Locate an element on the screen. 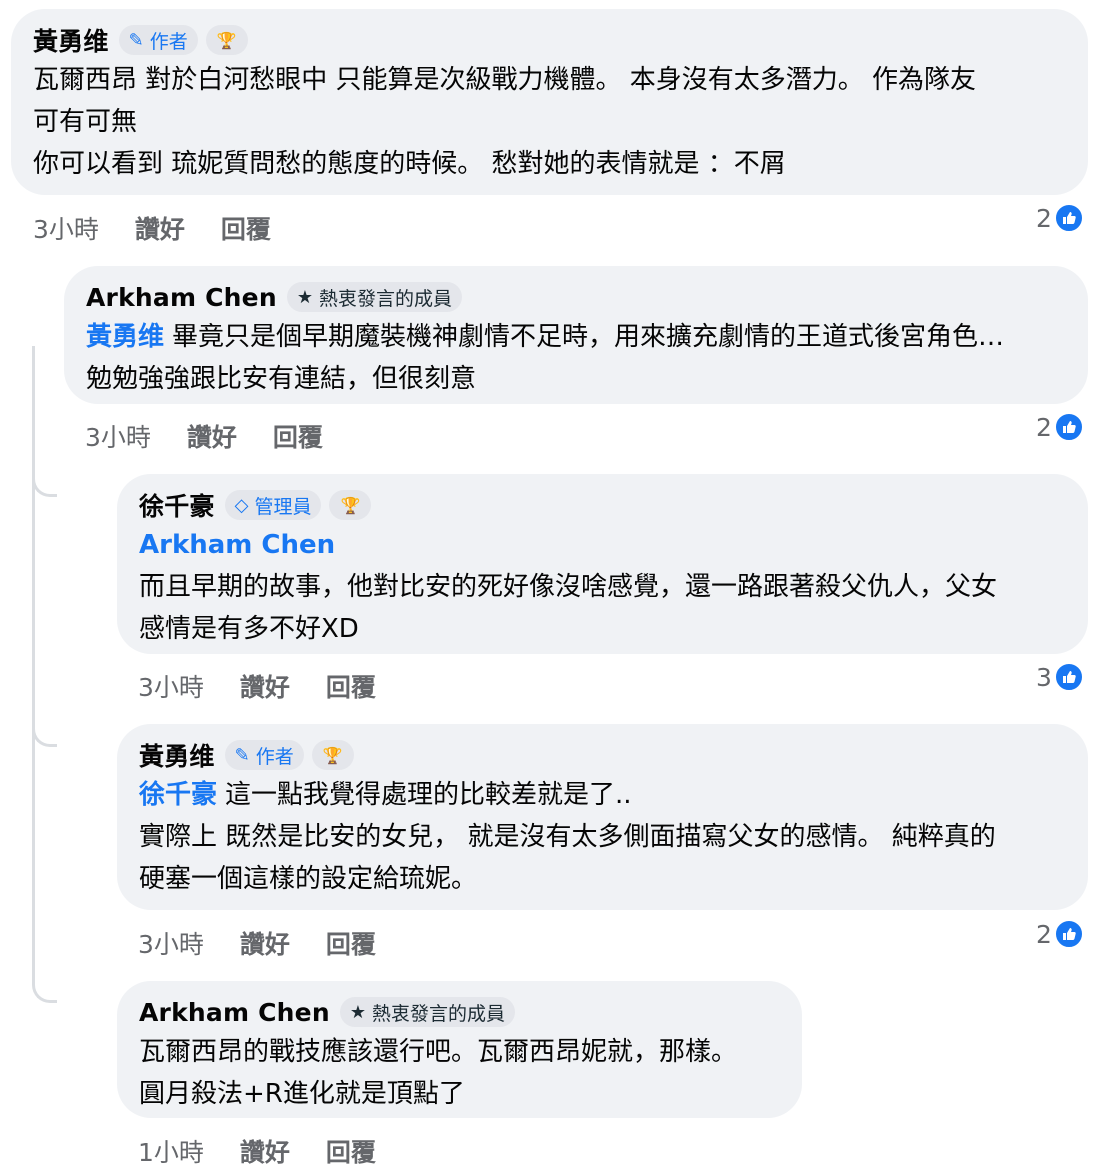 This screenshot has height=1169, width=1109. mention-link: 黃勇维 is located at coordinates (125, 337).